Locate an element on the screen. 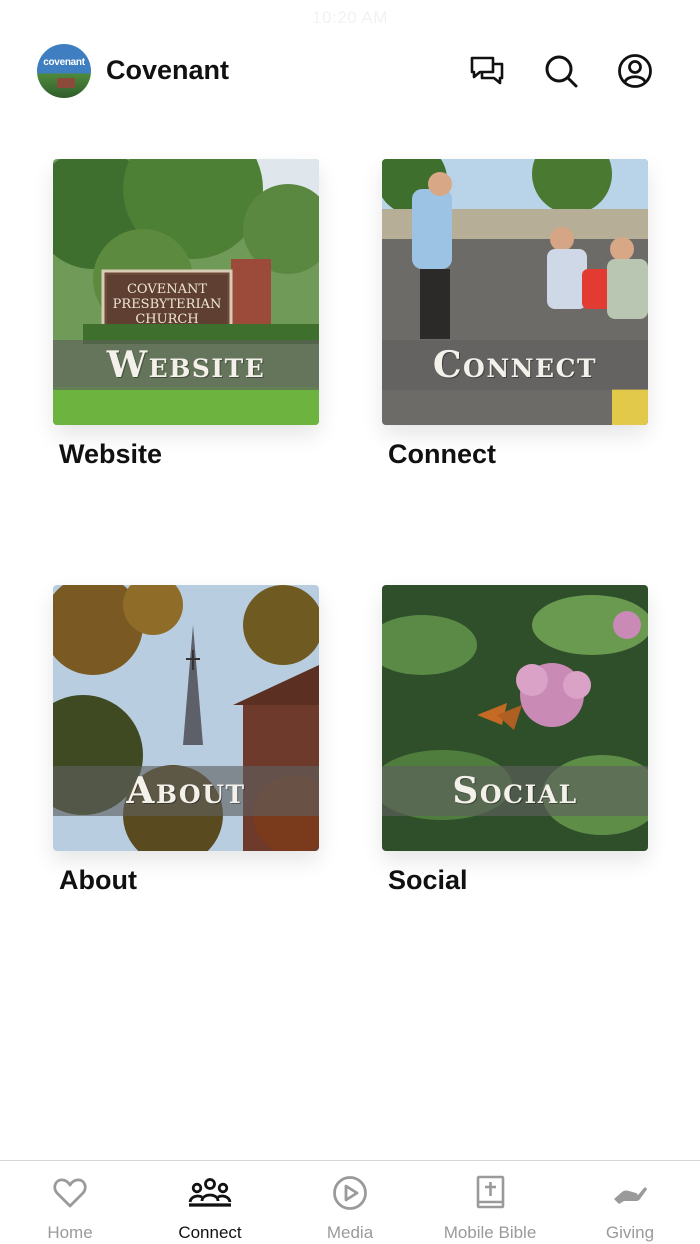  website-banner-text: Website is located at coordinates (186, 365).